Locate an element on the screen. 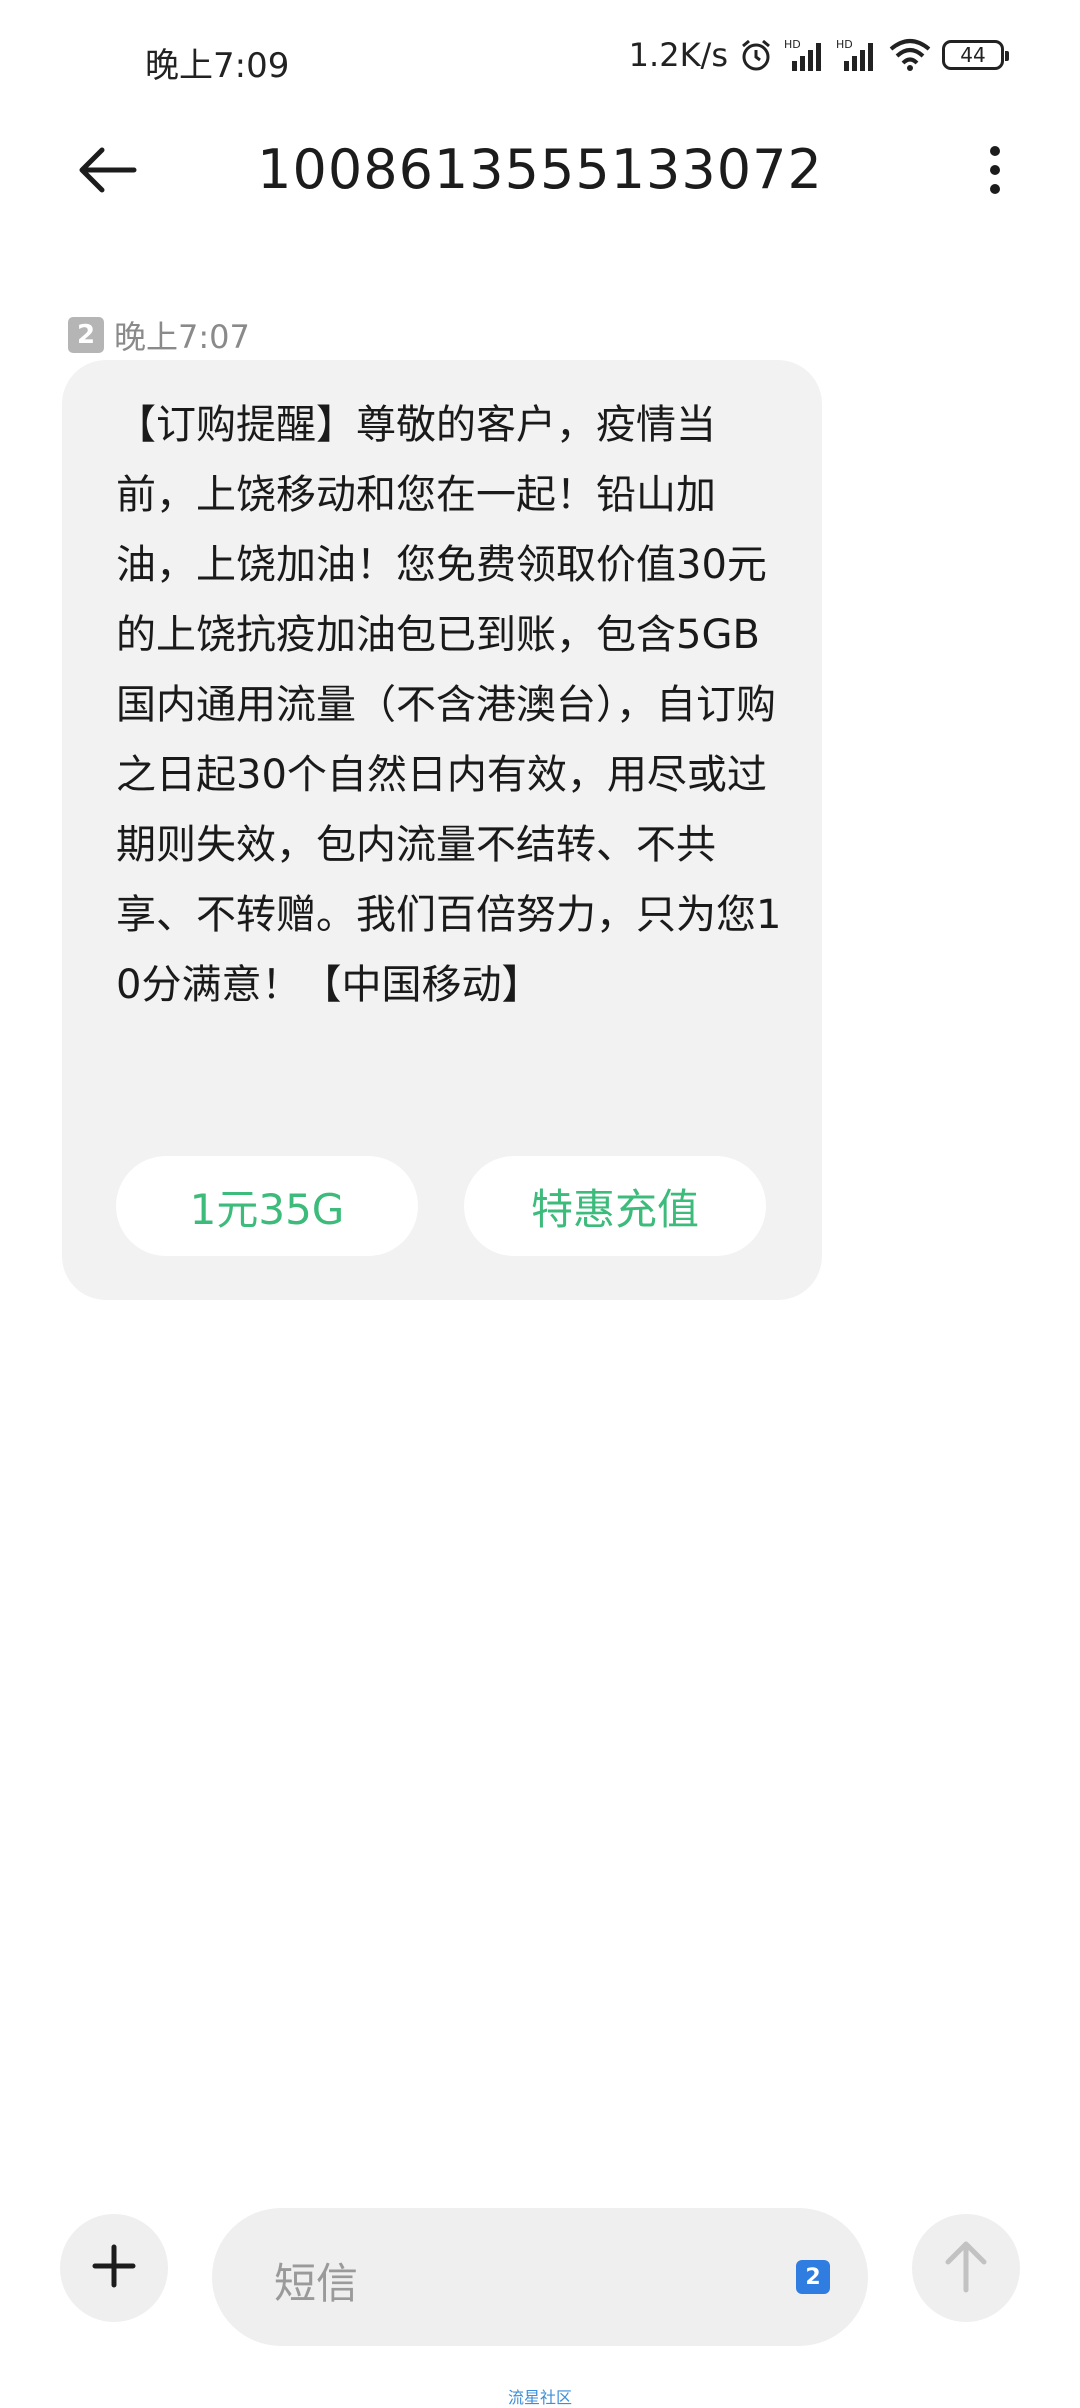 This screenshot has width=1080, height=2408. page-title: 1008613555133072 is located at coordinates (540, 169).